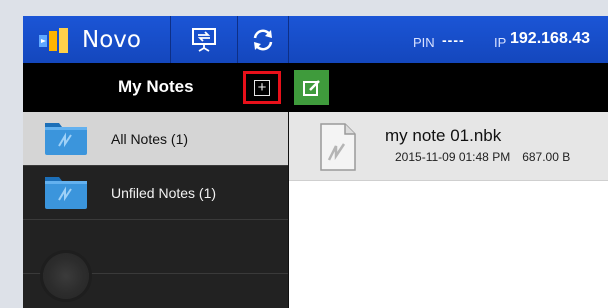 The image size is (608, 308). Describe the element at coordinates (150, 139) in the screenshot. I see `sidebar-item-label: All Notes (1)` at that location.